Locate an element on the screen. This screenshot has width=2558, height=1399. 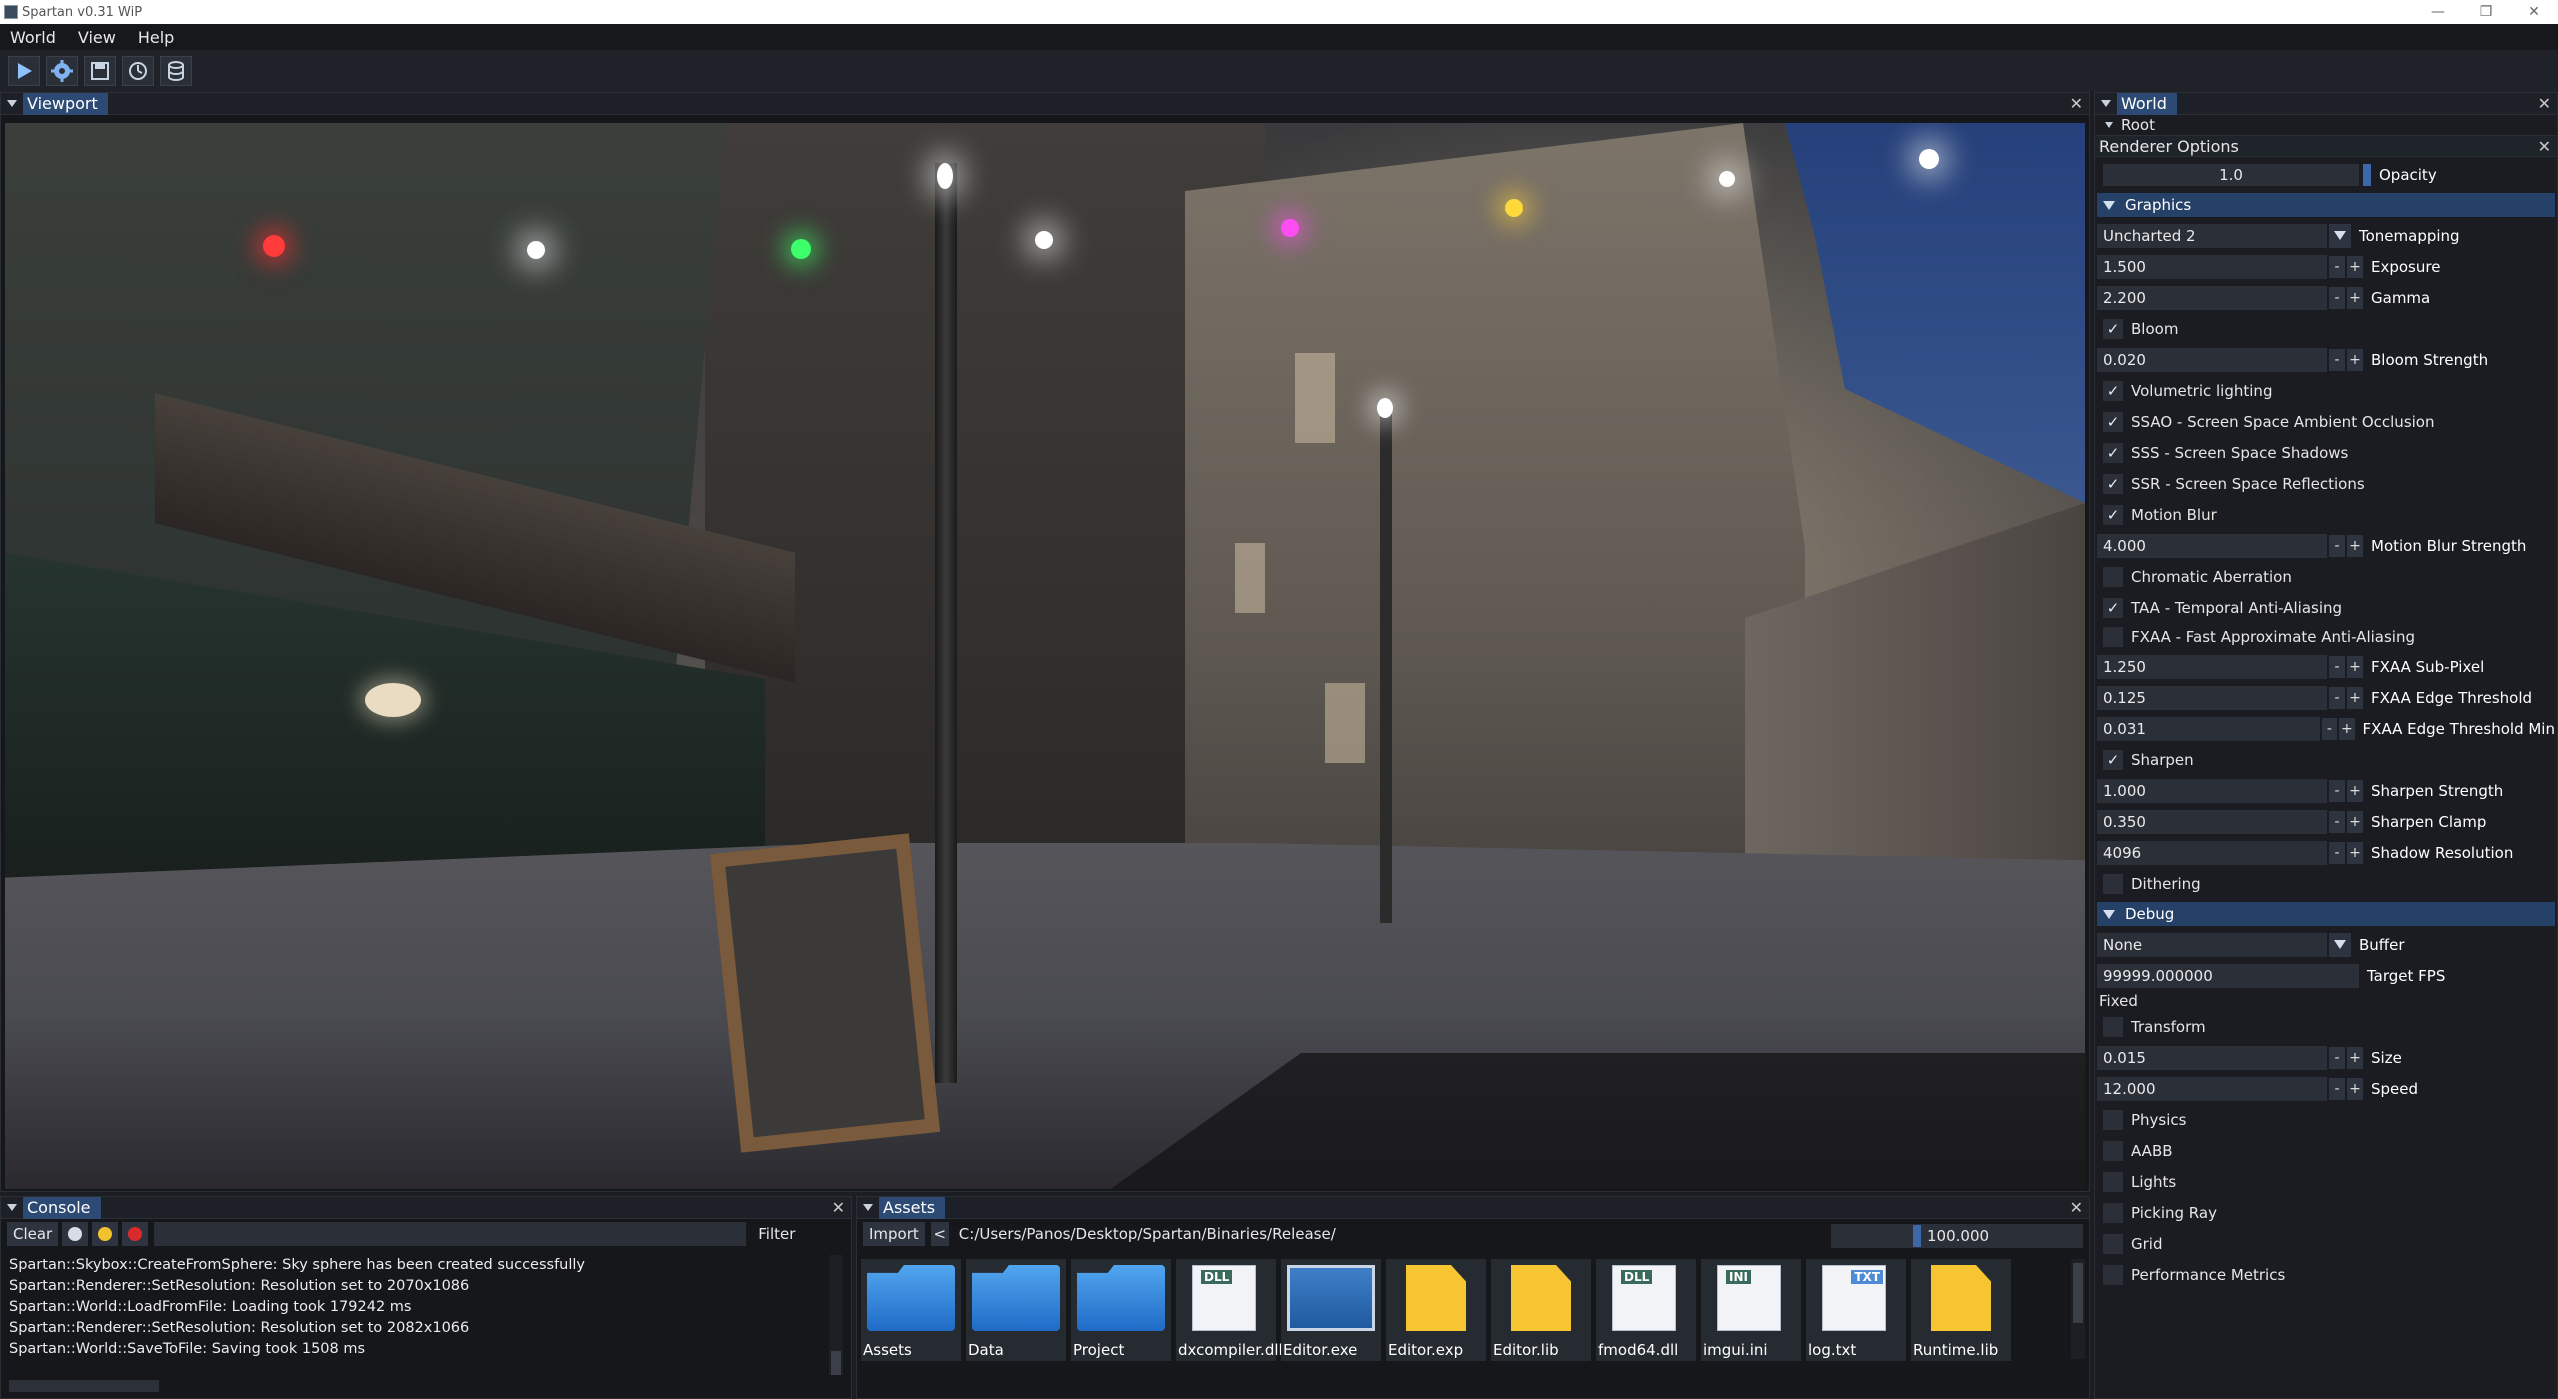
shadow-resolution-increment: + is located at coordinates (2355, 852).